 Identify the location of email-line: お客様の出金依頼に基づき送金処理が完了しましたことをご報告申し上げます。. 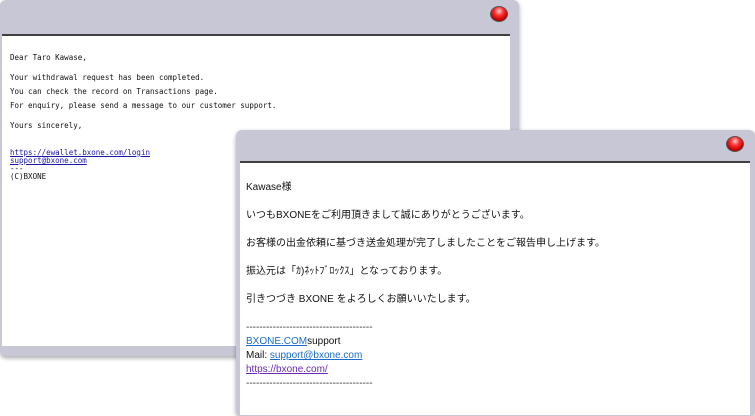
(425, 243).